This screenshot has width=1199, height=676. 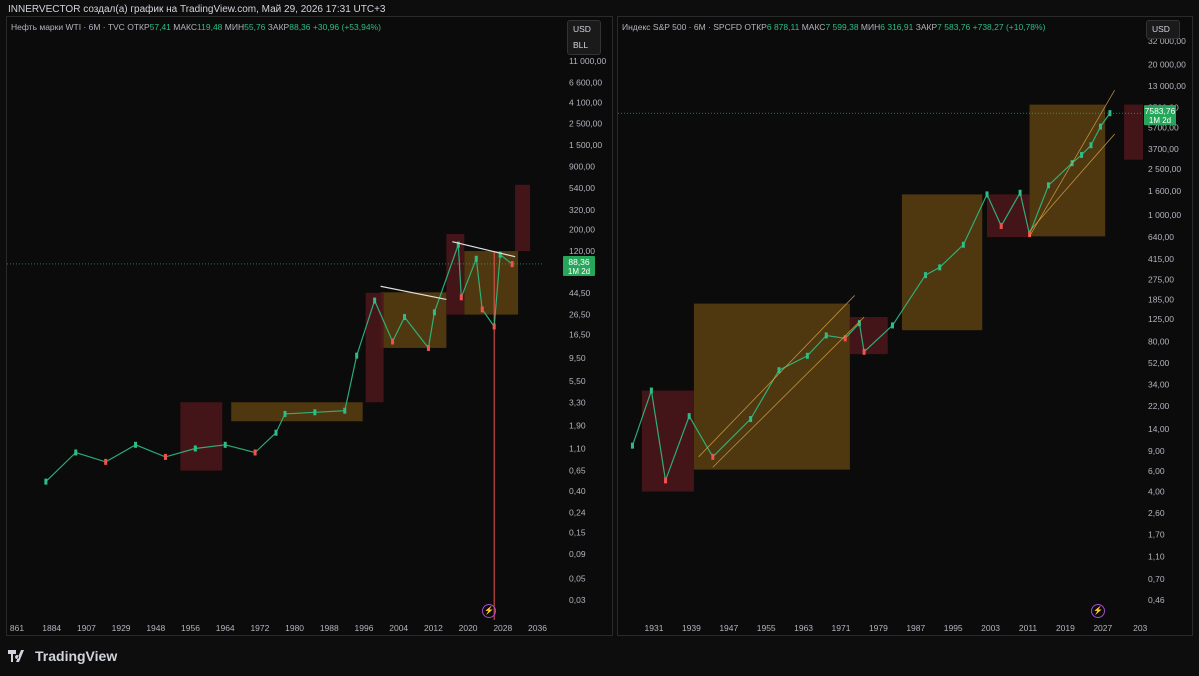 What do you see at coordinates (577, 491) in the screenshot?
I see `oil-y-tick: 0,40` at bounding box center [577, 491].